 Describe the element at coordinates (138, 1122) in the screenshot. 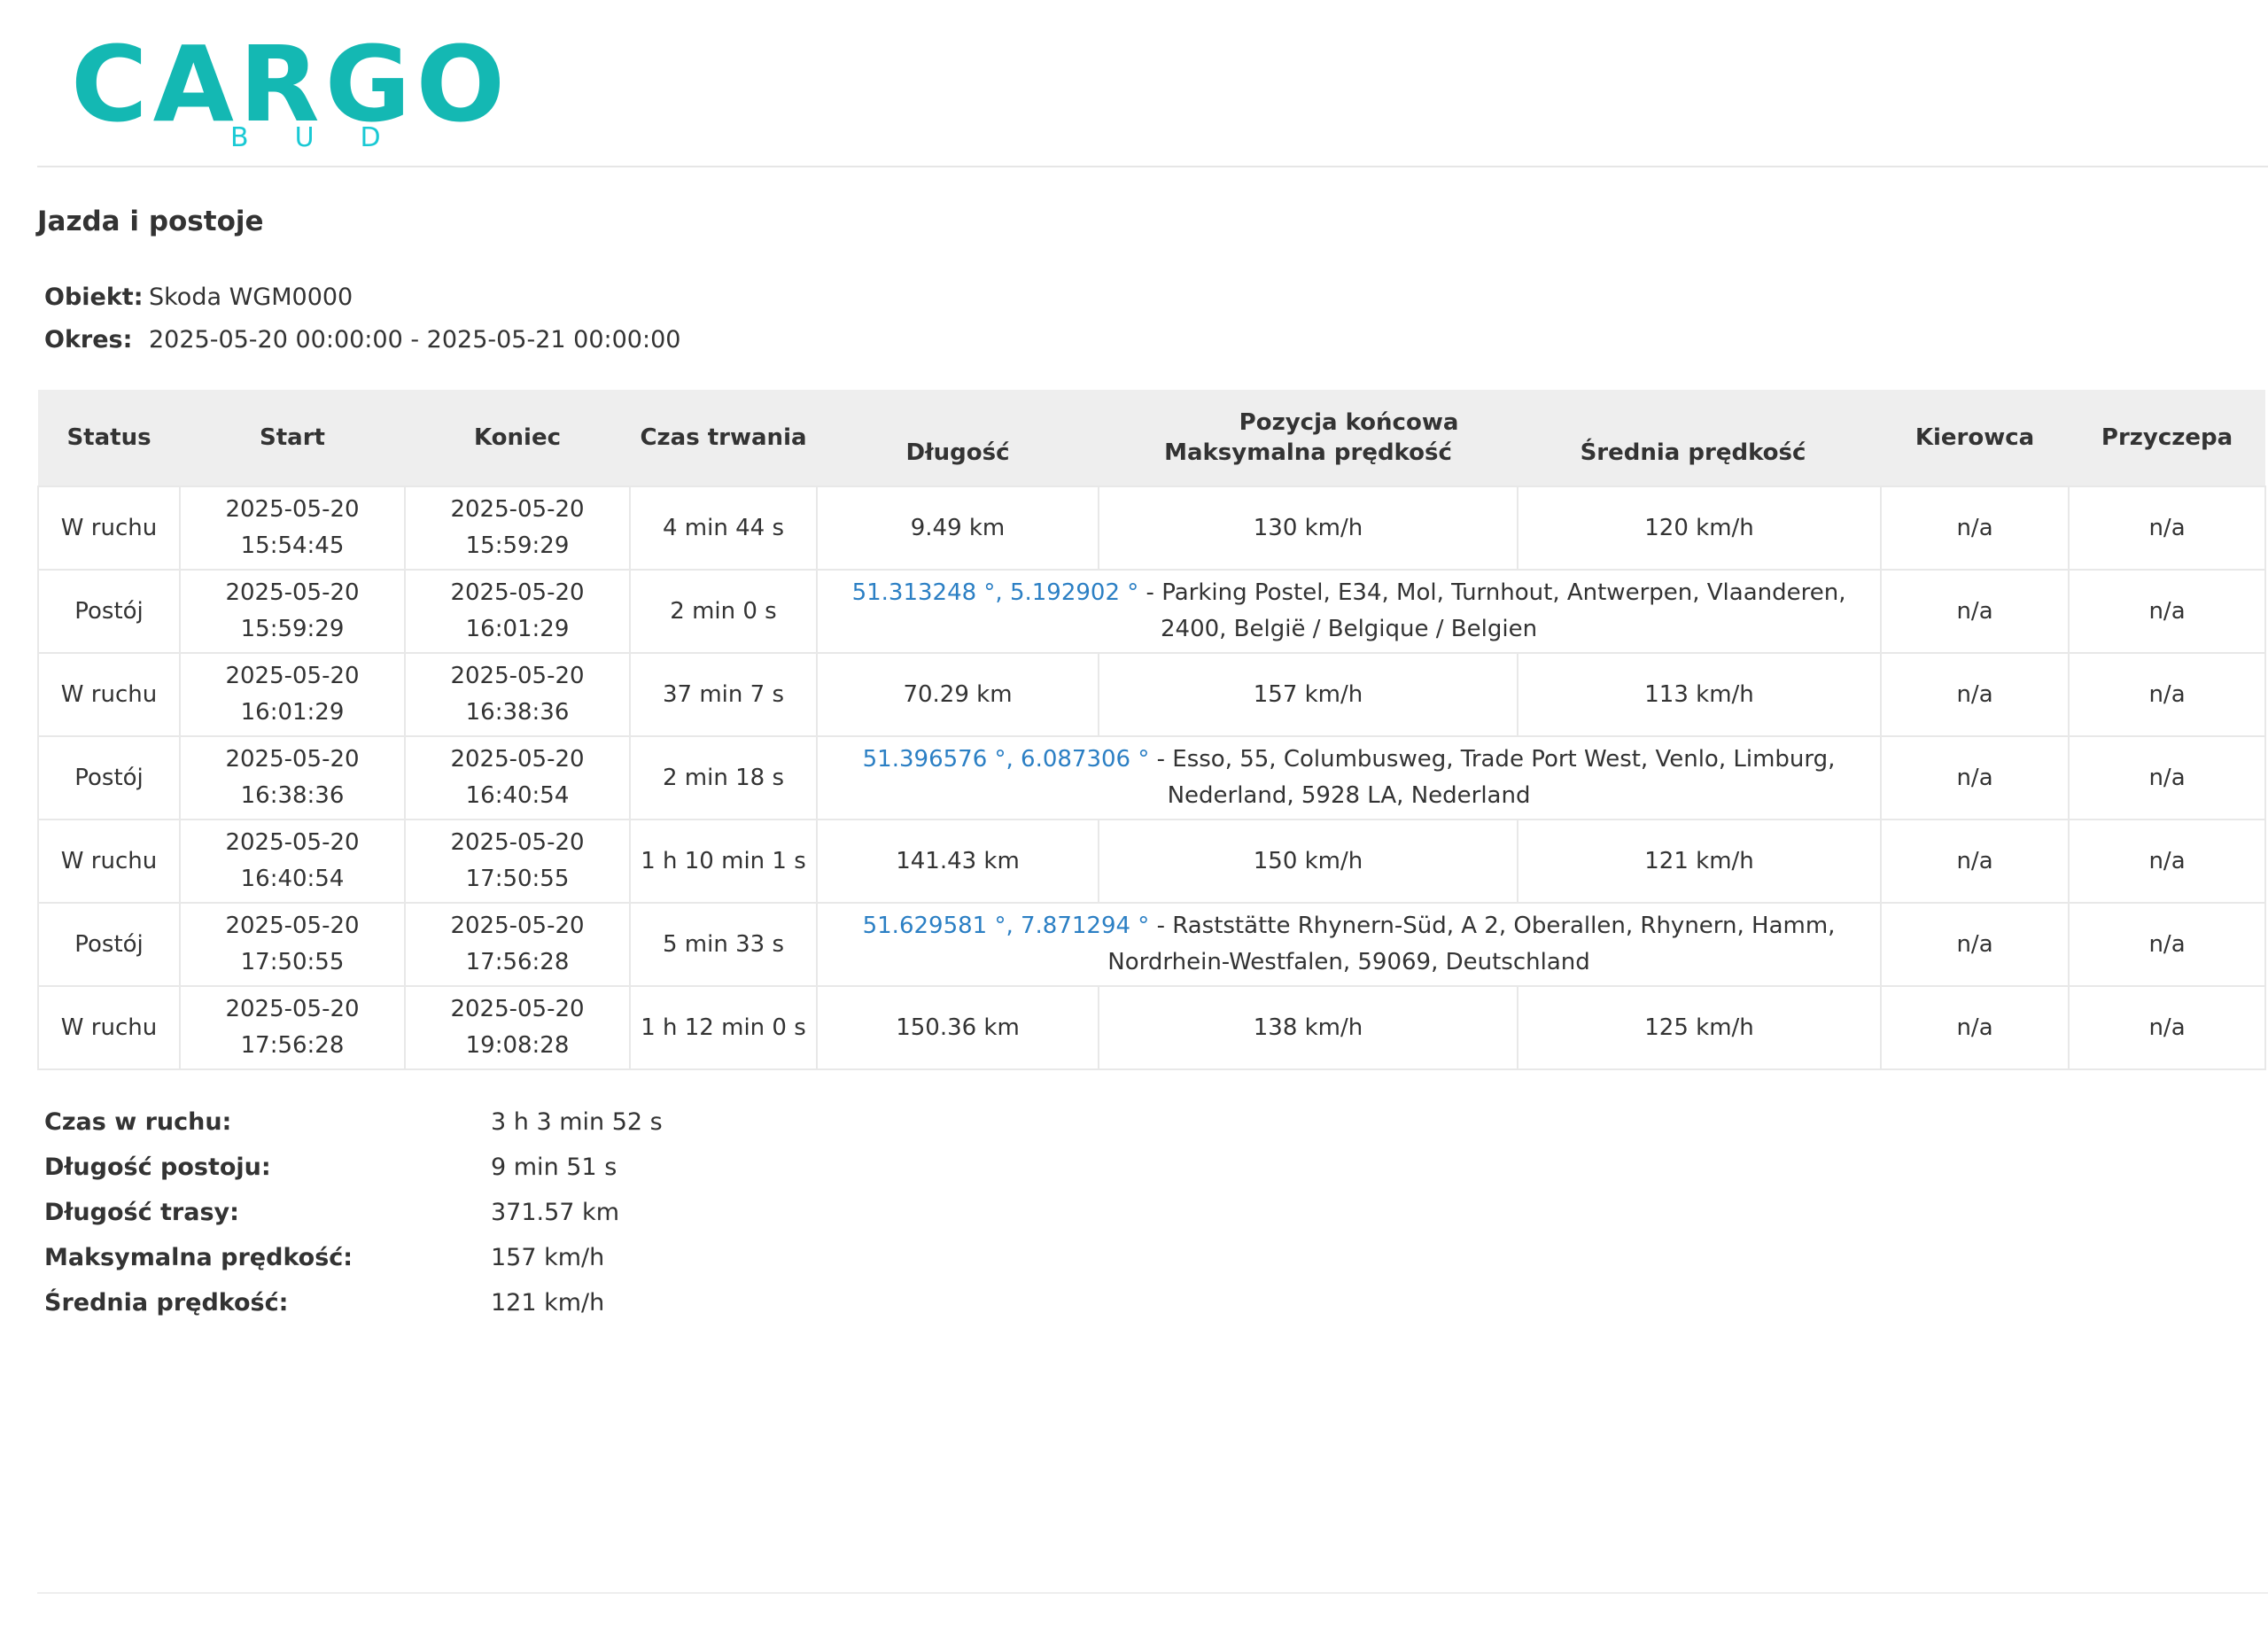

I see `summary-label: Czas w ruchu:` at that location.